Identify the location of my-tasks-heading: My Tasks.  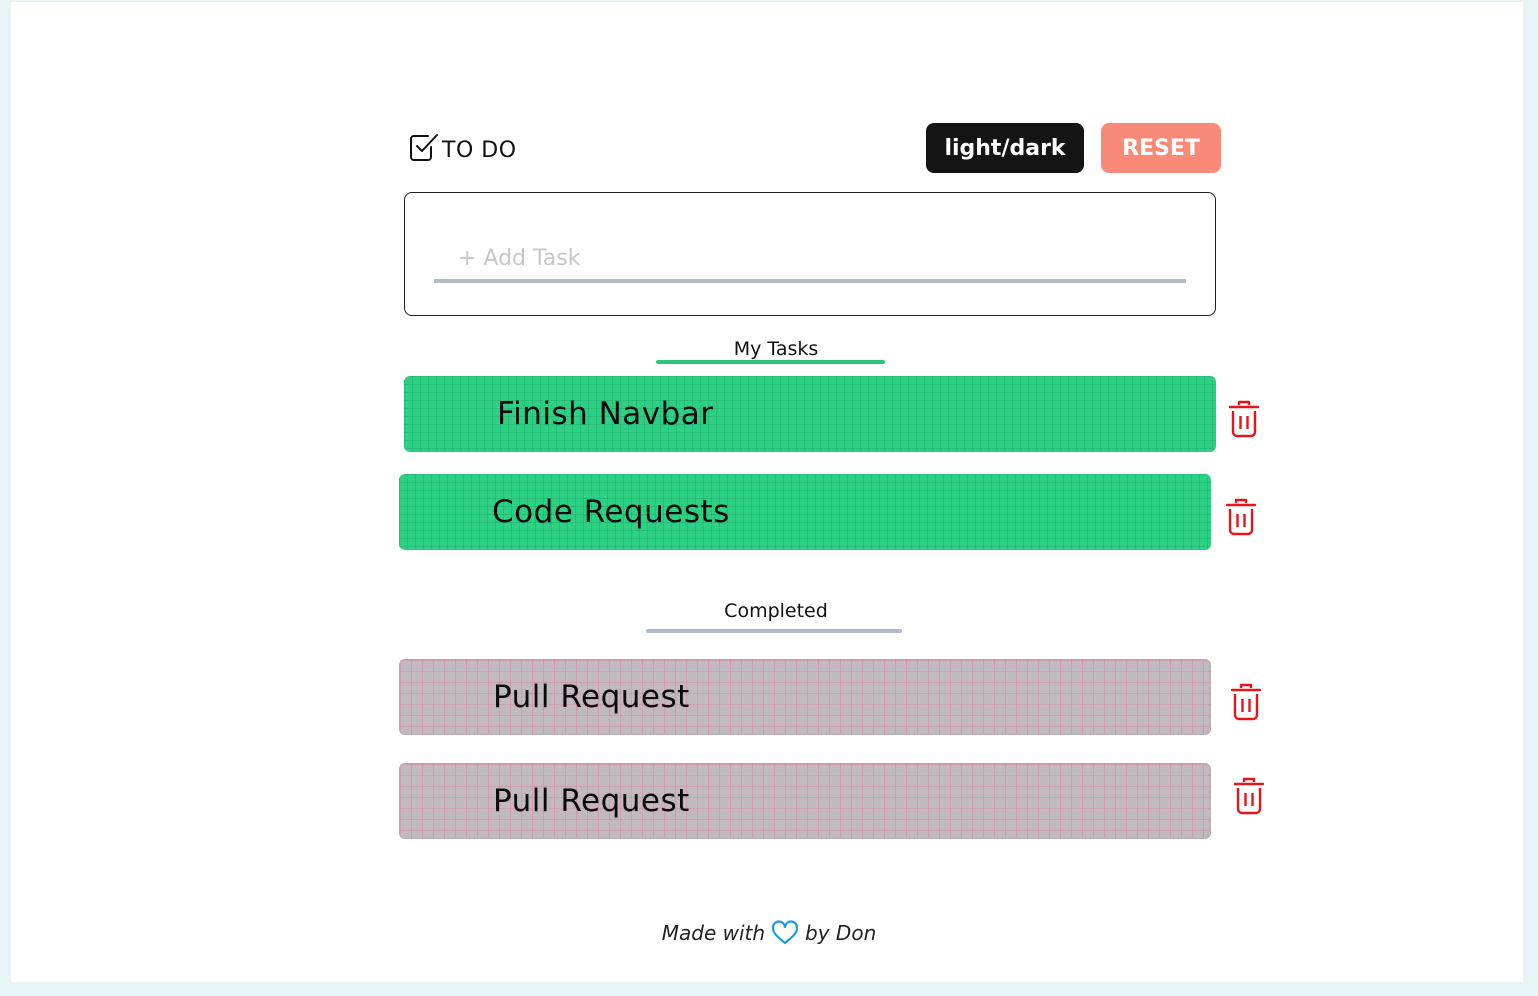
(776, 349).